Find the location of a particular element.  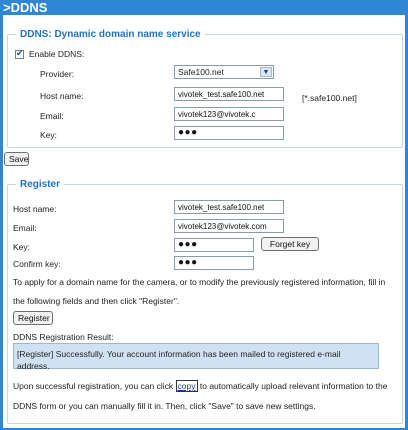

enable-ddns-label: Enable DDNS: is located at coordinates (57, 54).